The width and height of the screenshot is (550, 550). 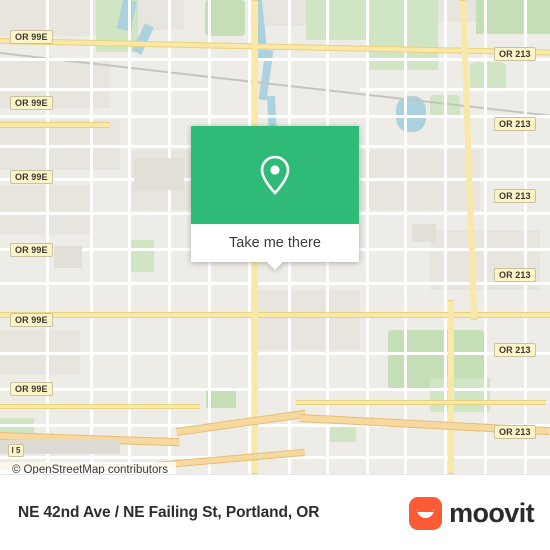 I want to click on moovit-smile-icon, so click(x=426, y=513).